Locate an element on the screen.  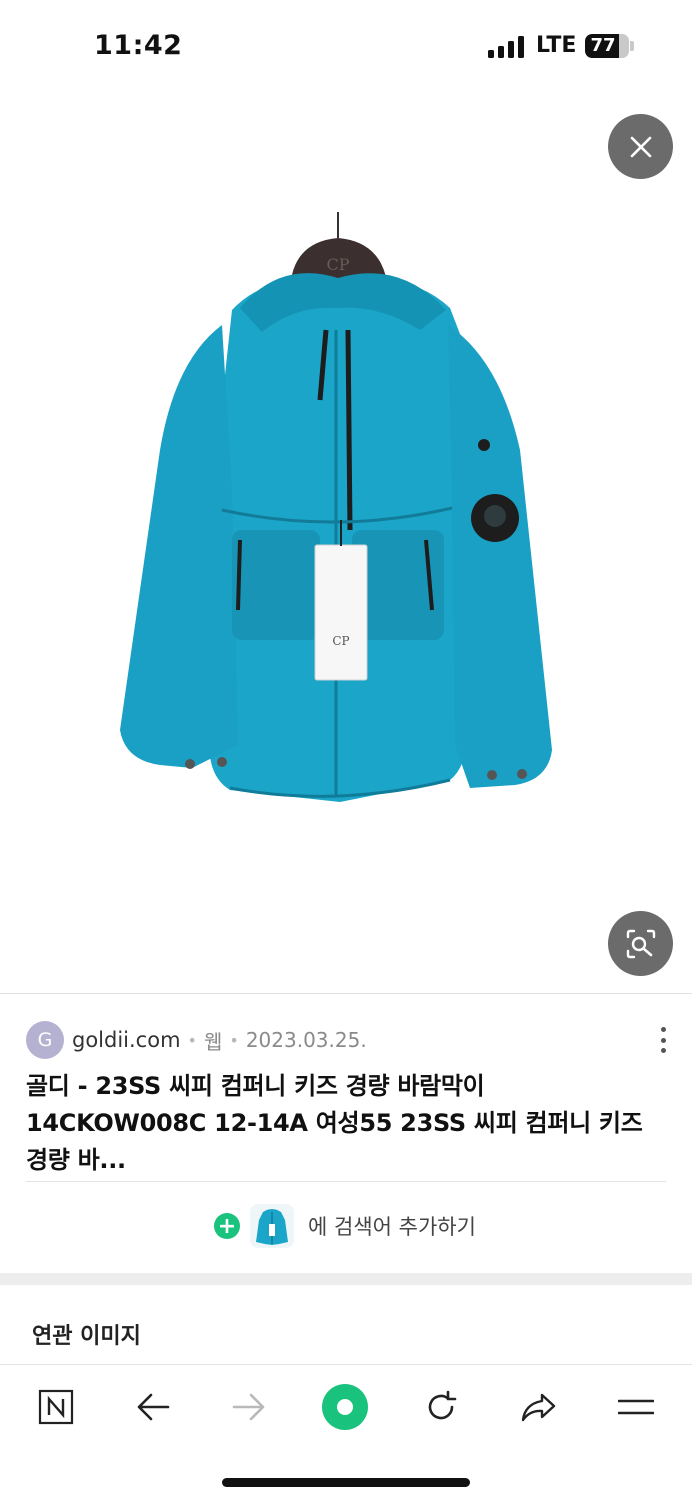
add-search-term-button: + 에 검색어 추가하기 is located at coordinates (345, 1226).